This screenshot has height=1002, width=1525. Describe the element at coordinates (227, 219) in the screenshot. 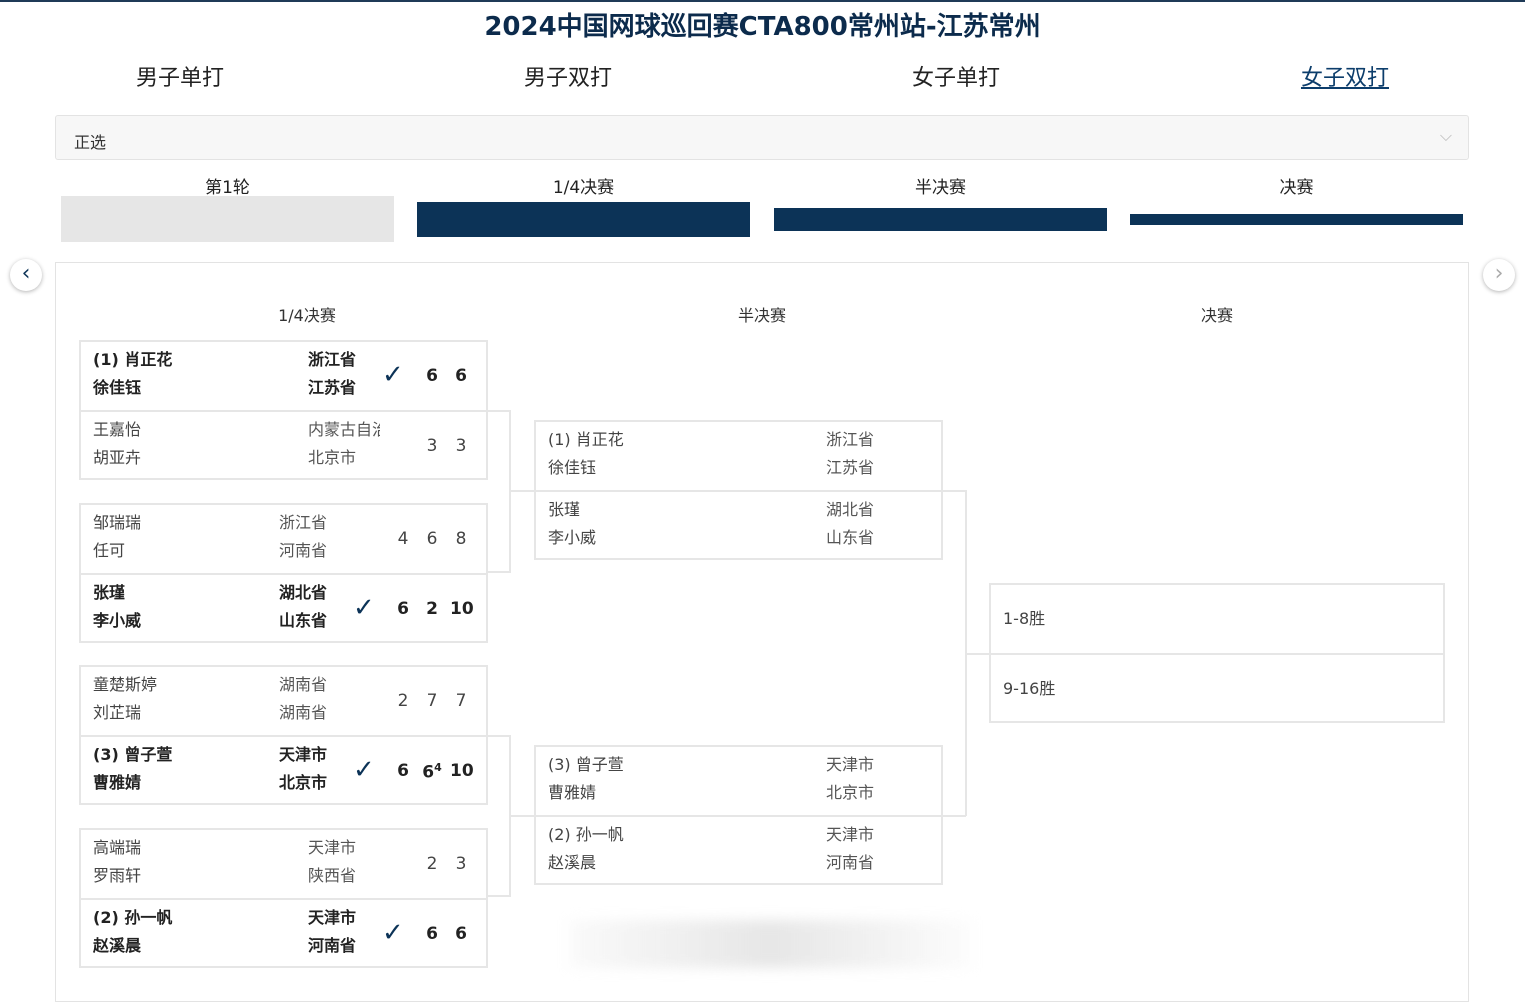

I see `round-bar-r1` at that location.